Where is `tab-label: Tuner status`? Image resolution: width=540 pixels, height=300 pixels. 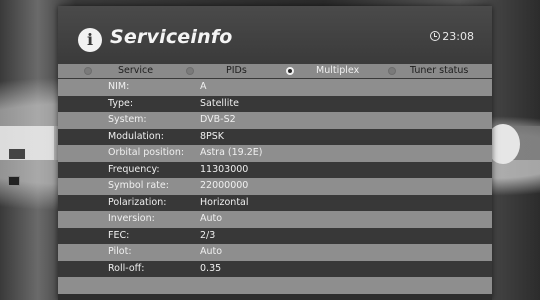 tab-label: Tuner status is located at coordinates (439, 70).